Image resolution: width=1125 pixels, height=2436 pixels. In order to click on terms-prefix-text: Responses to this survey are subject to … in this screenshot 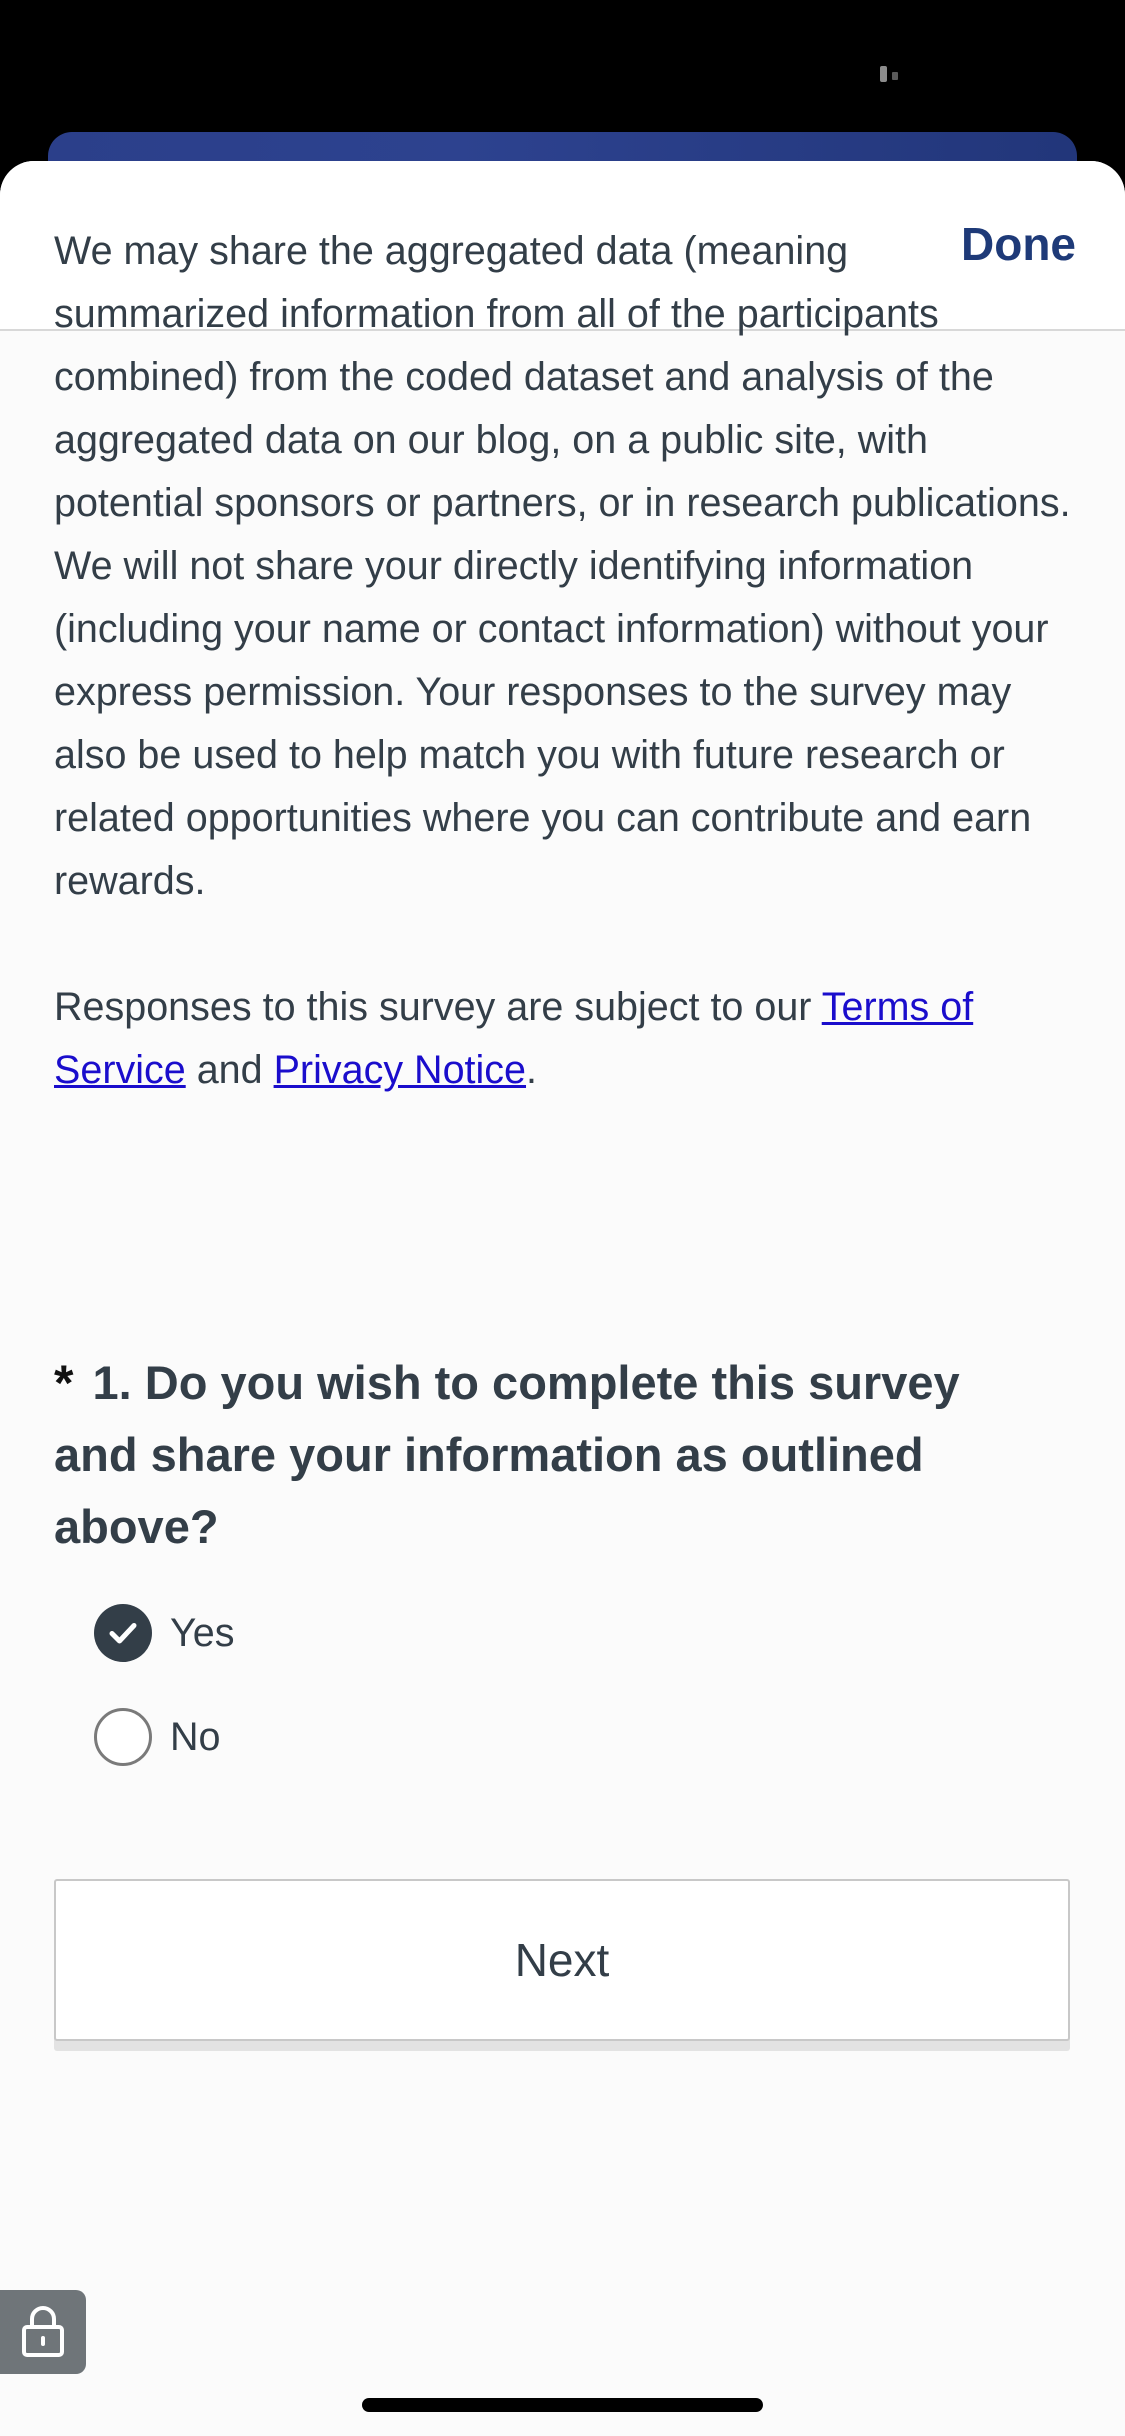, I will do `click(438, 1007)`.